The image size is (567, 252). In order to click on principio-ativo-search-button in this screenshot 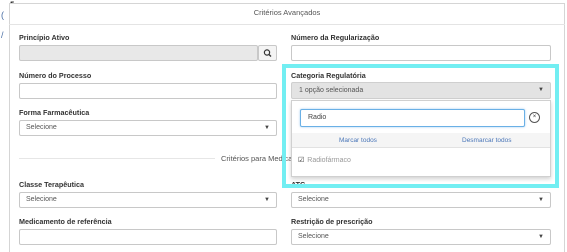, I will do `click(267, 53)`.